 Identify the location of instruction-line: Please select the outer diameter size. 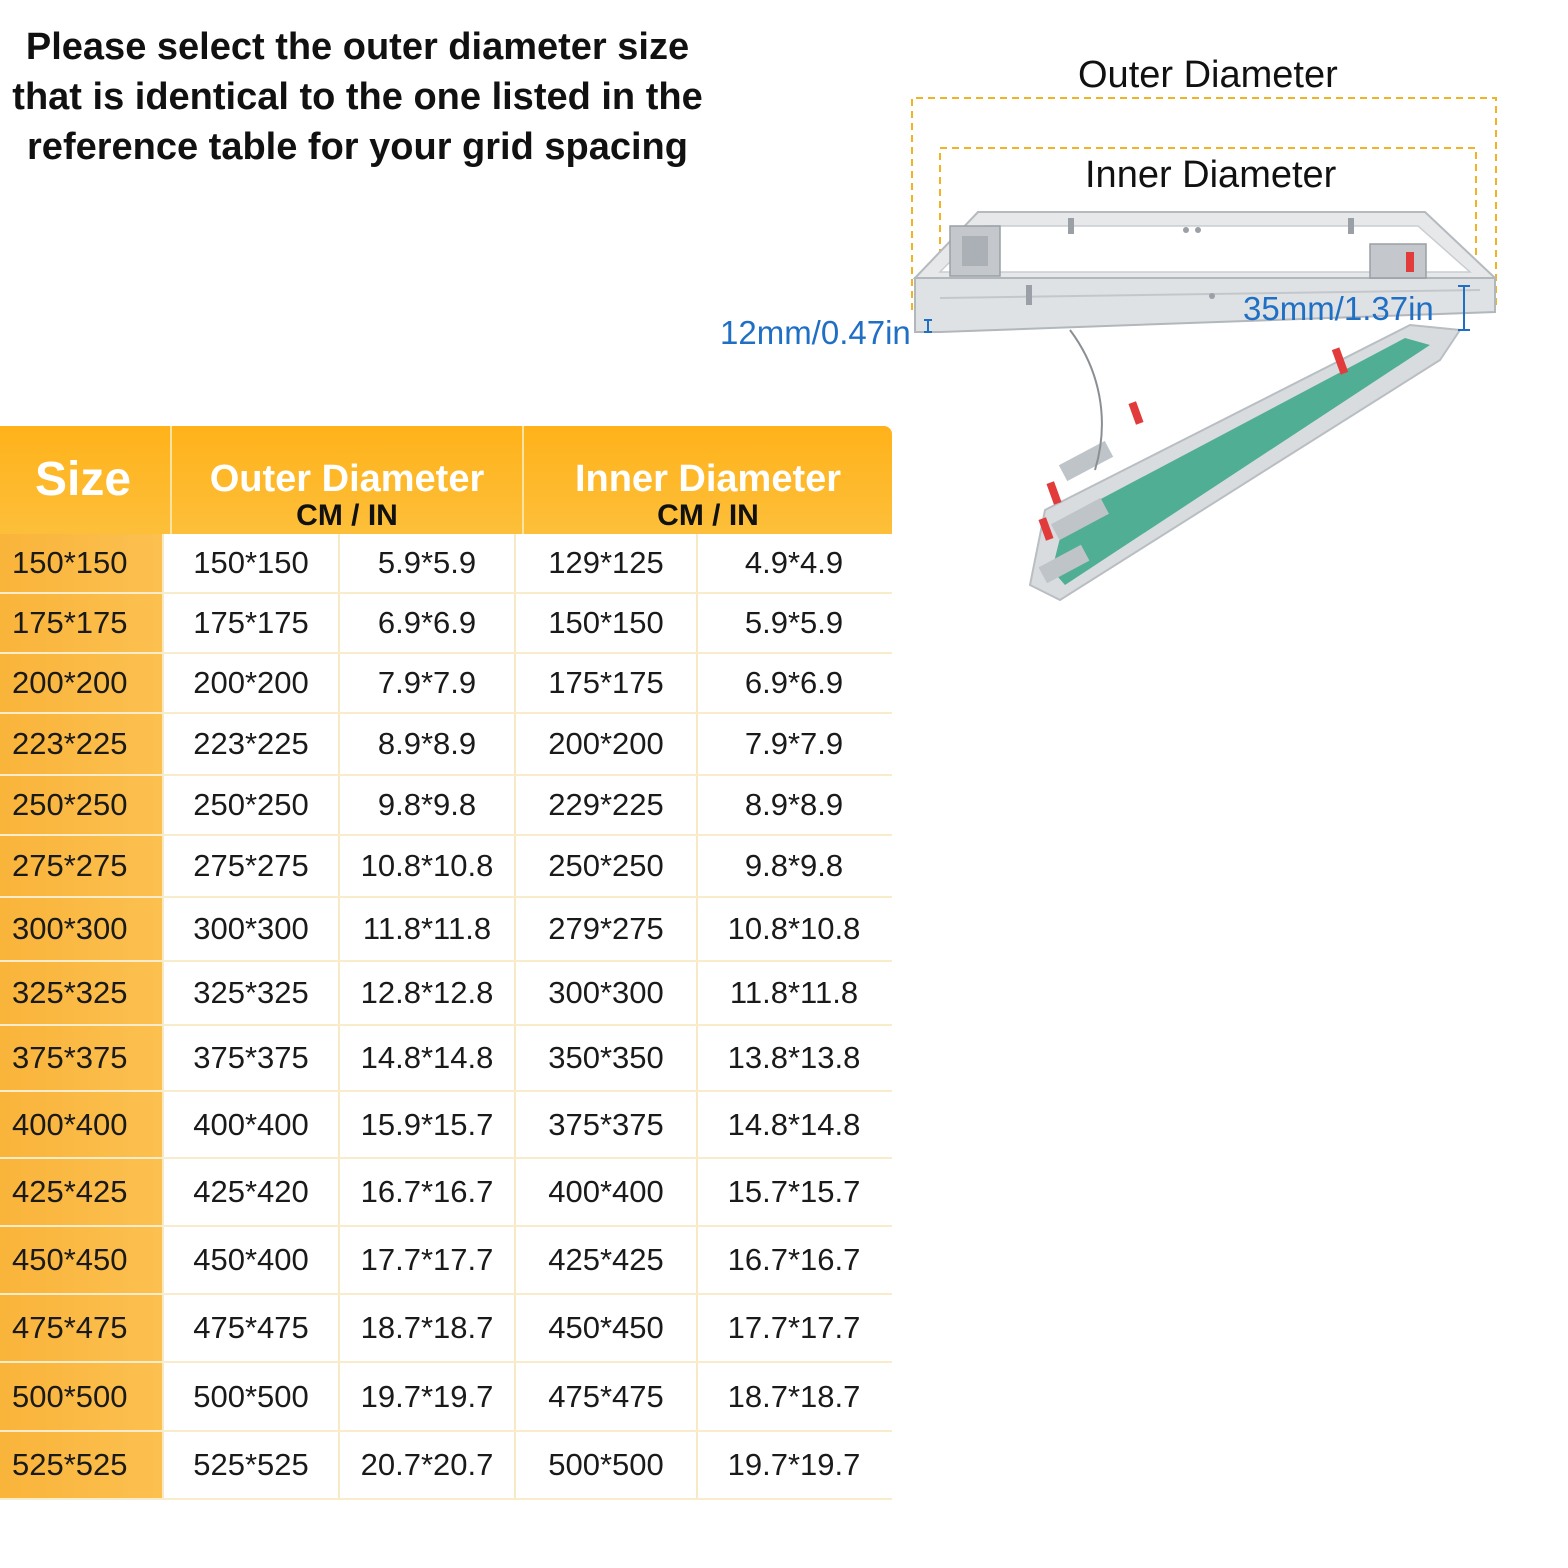
(357, 47).